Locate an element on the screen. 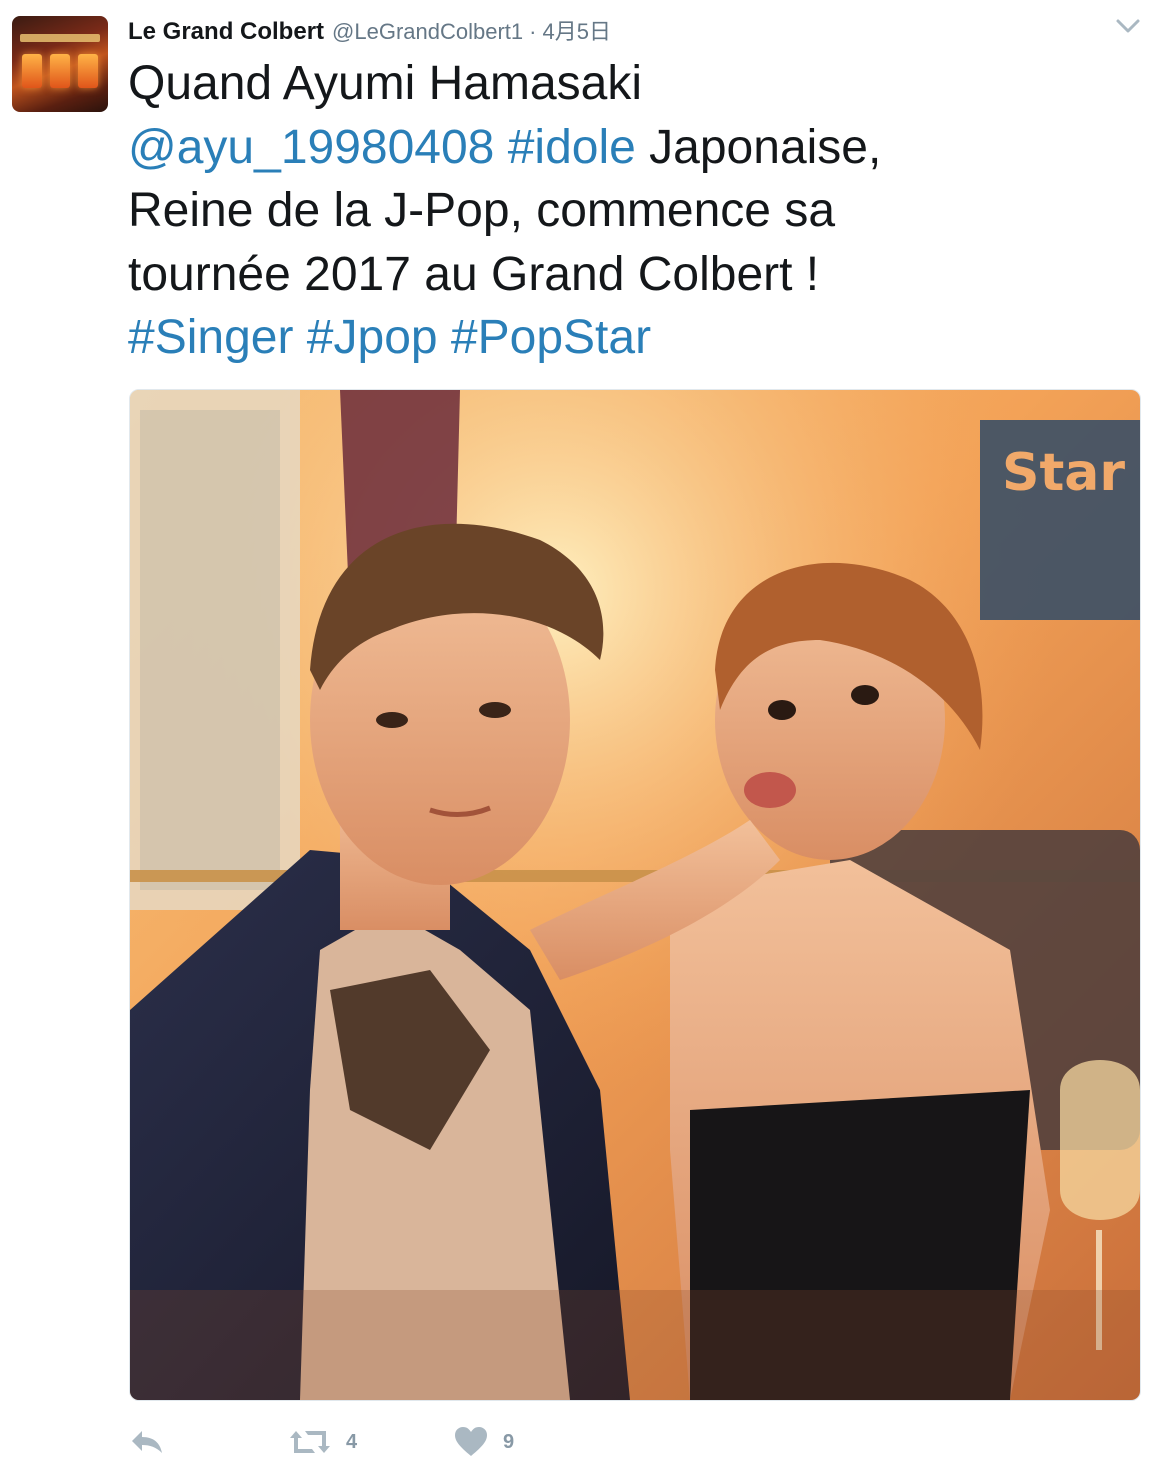 The height and width of the screenshot is (1480, 1160). chevron-down-icon is located at coordinates (1128, 26).